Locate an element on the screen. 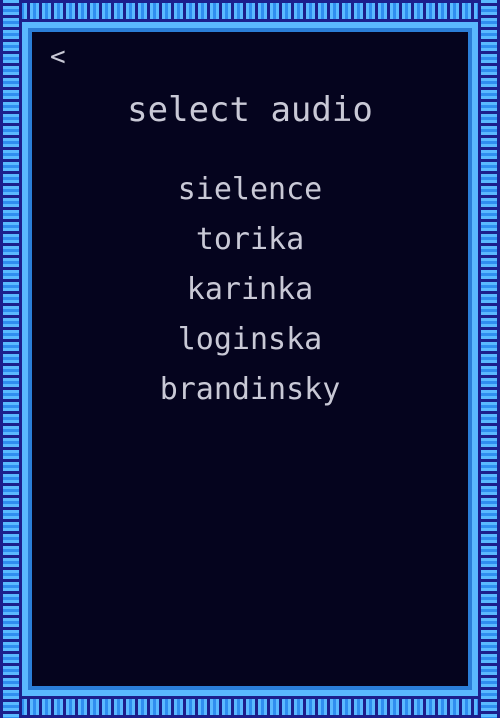 The image size is (500, 718). audio-option-torika: torika is located at coordinates (250, 245).